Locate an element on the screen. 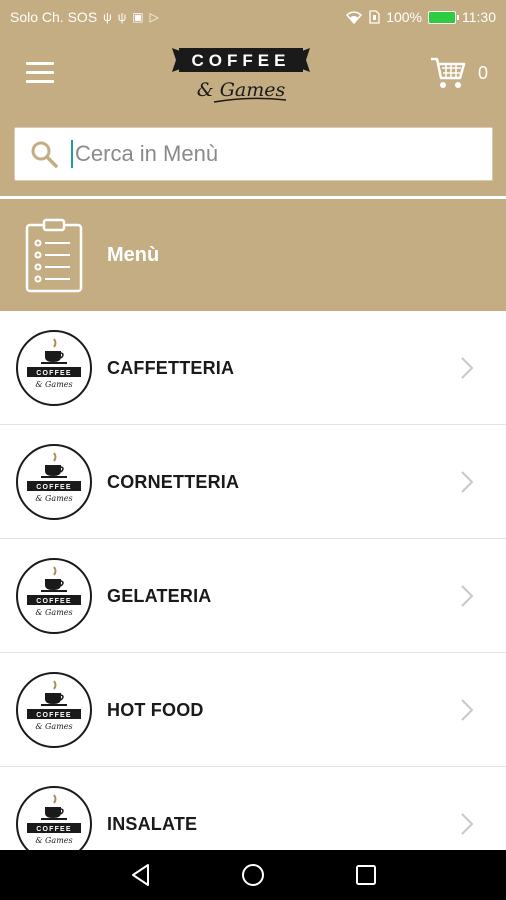 The height and width of the screenshot is (900, 506). status-bar: Solo Ch. SOS ψ ψ ▣ ▷ 100% 11:30 is located at coordinates (253, 17).